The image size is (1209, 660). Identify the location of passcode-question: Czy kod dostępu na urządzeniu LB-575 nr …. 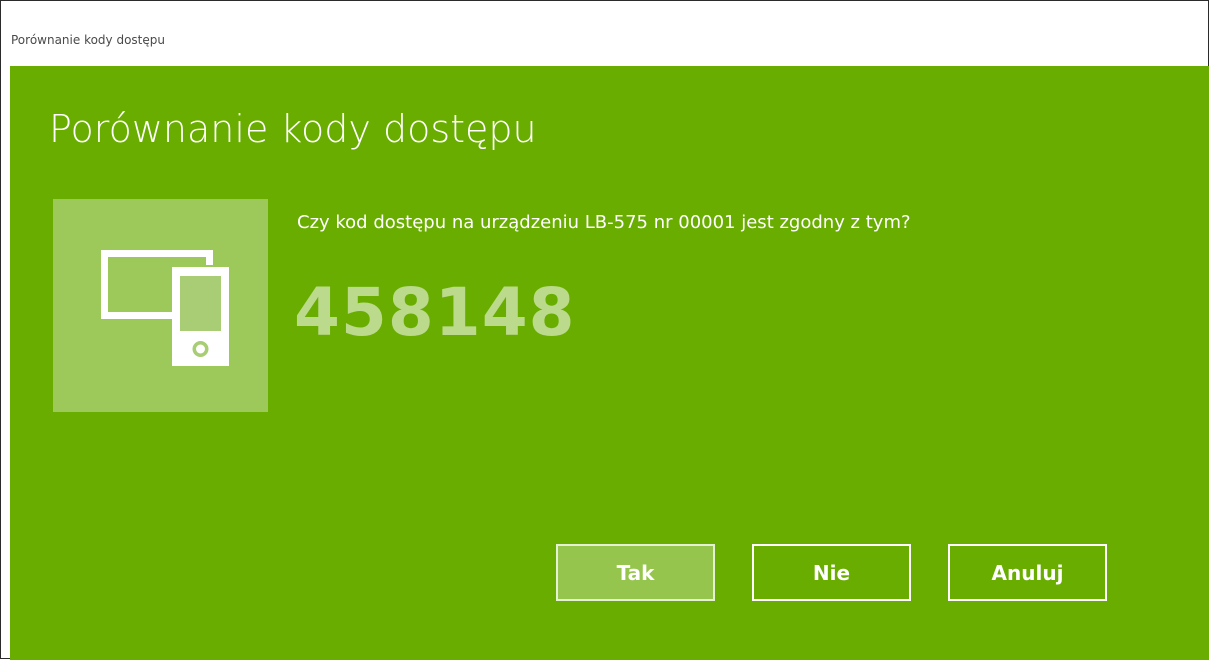
(604, 222).